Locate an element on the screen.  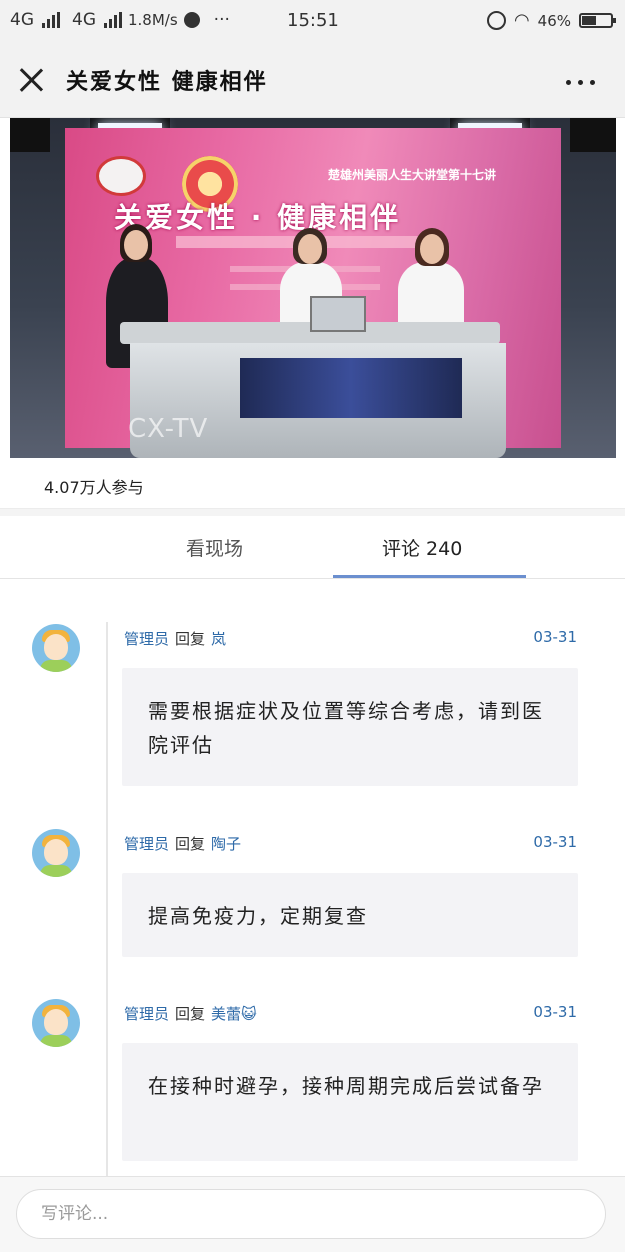
status-right: ◠ 46% is located at coordinates (551, 20).